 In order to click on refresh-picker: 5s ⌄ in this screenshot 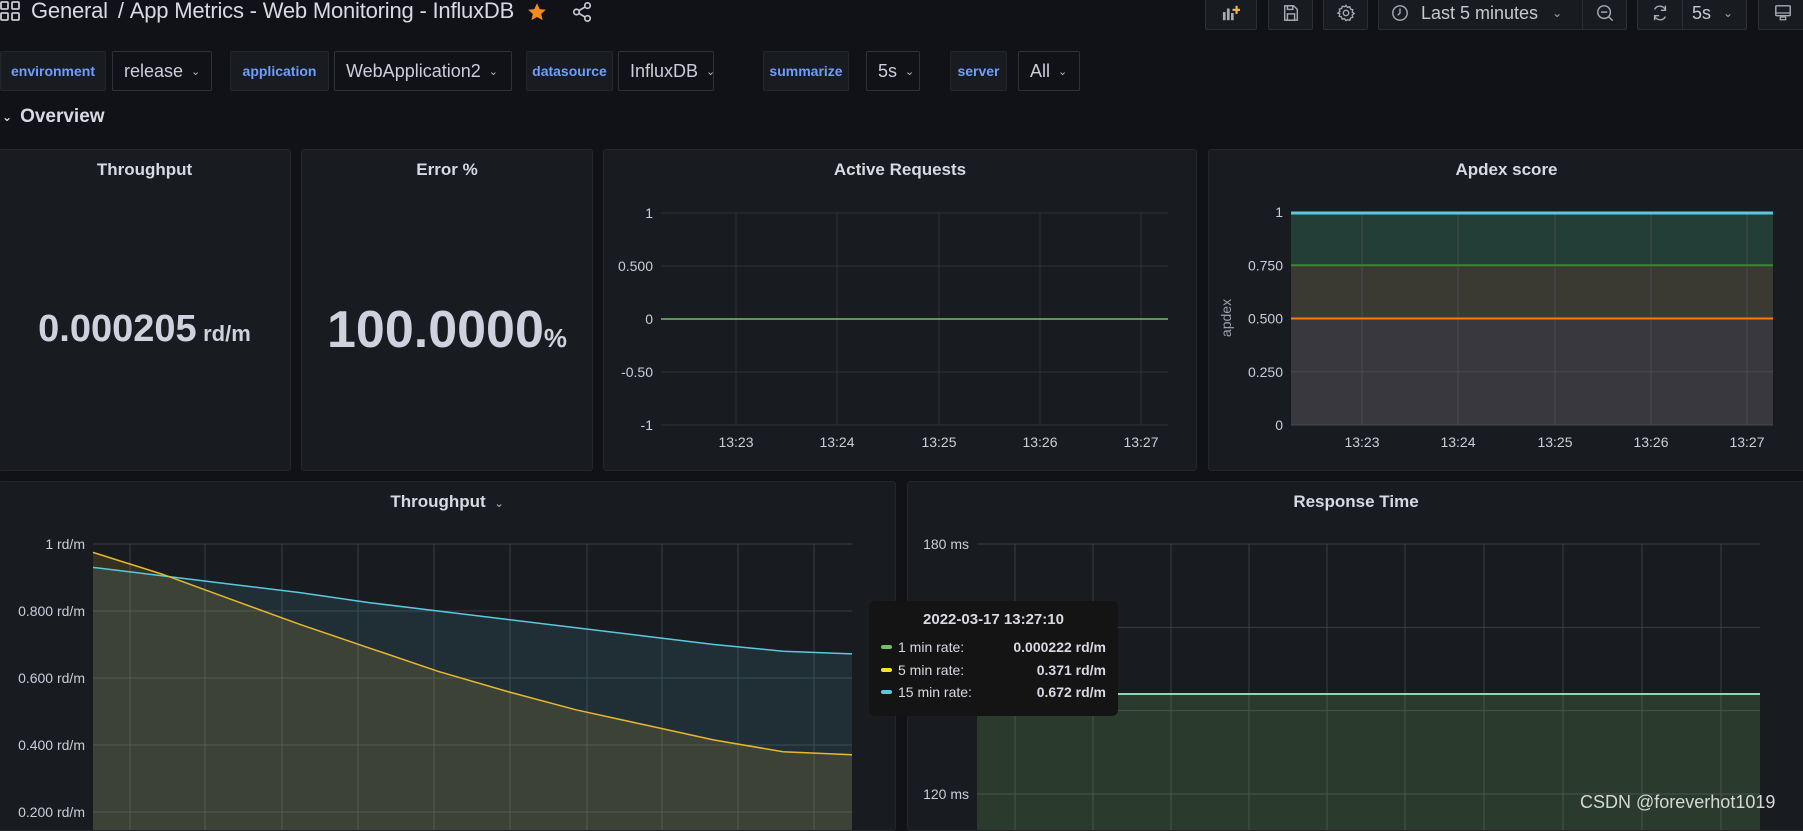, I will do `click(1692, 15)`.